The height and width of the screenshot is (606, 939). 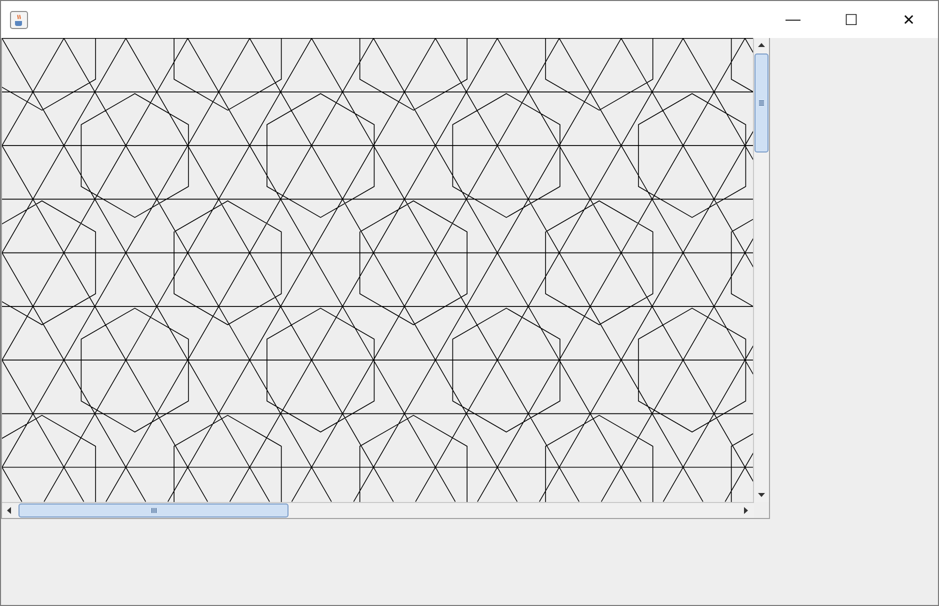 I want to click on coffee-cup-icon, so click(x=19, y=19).